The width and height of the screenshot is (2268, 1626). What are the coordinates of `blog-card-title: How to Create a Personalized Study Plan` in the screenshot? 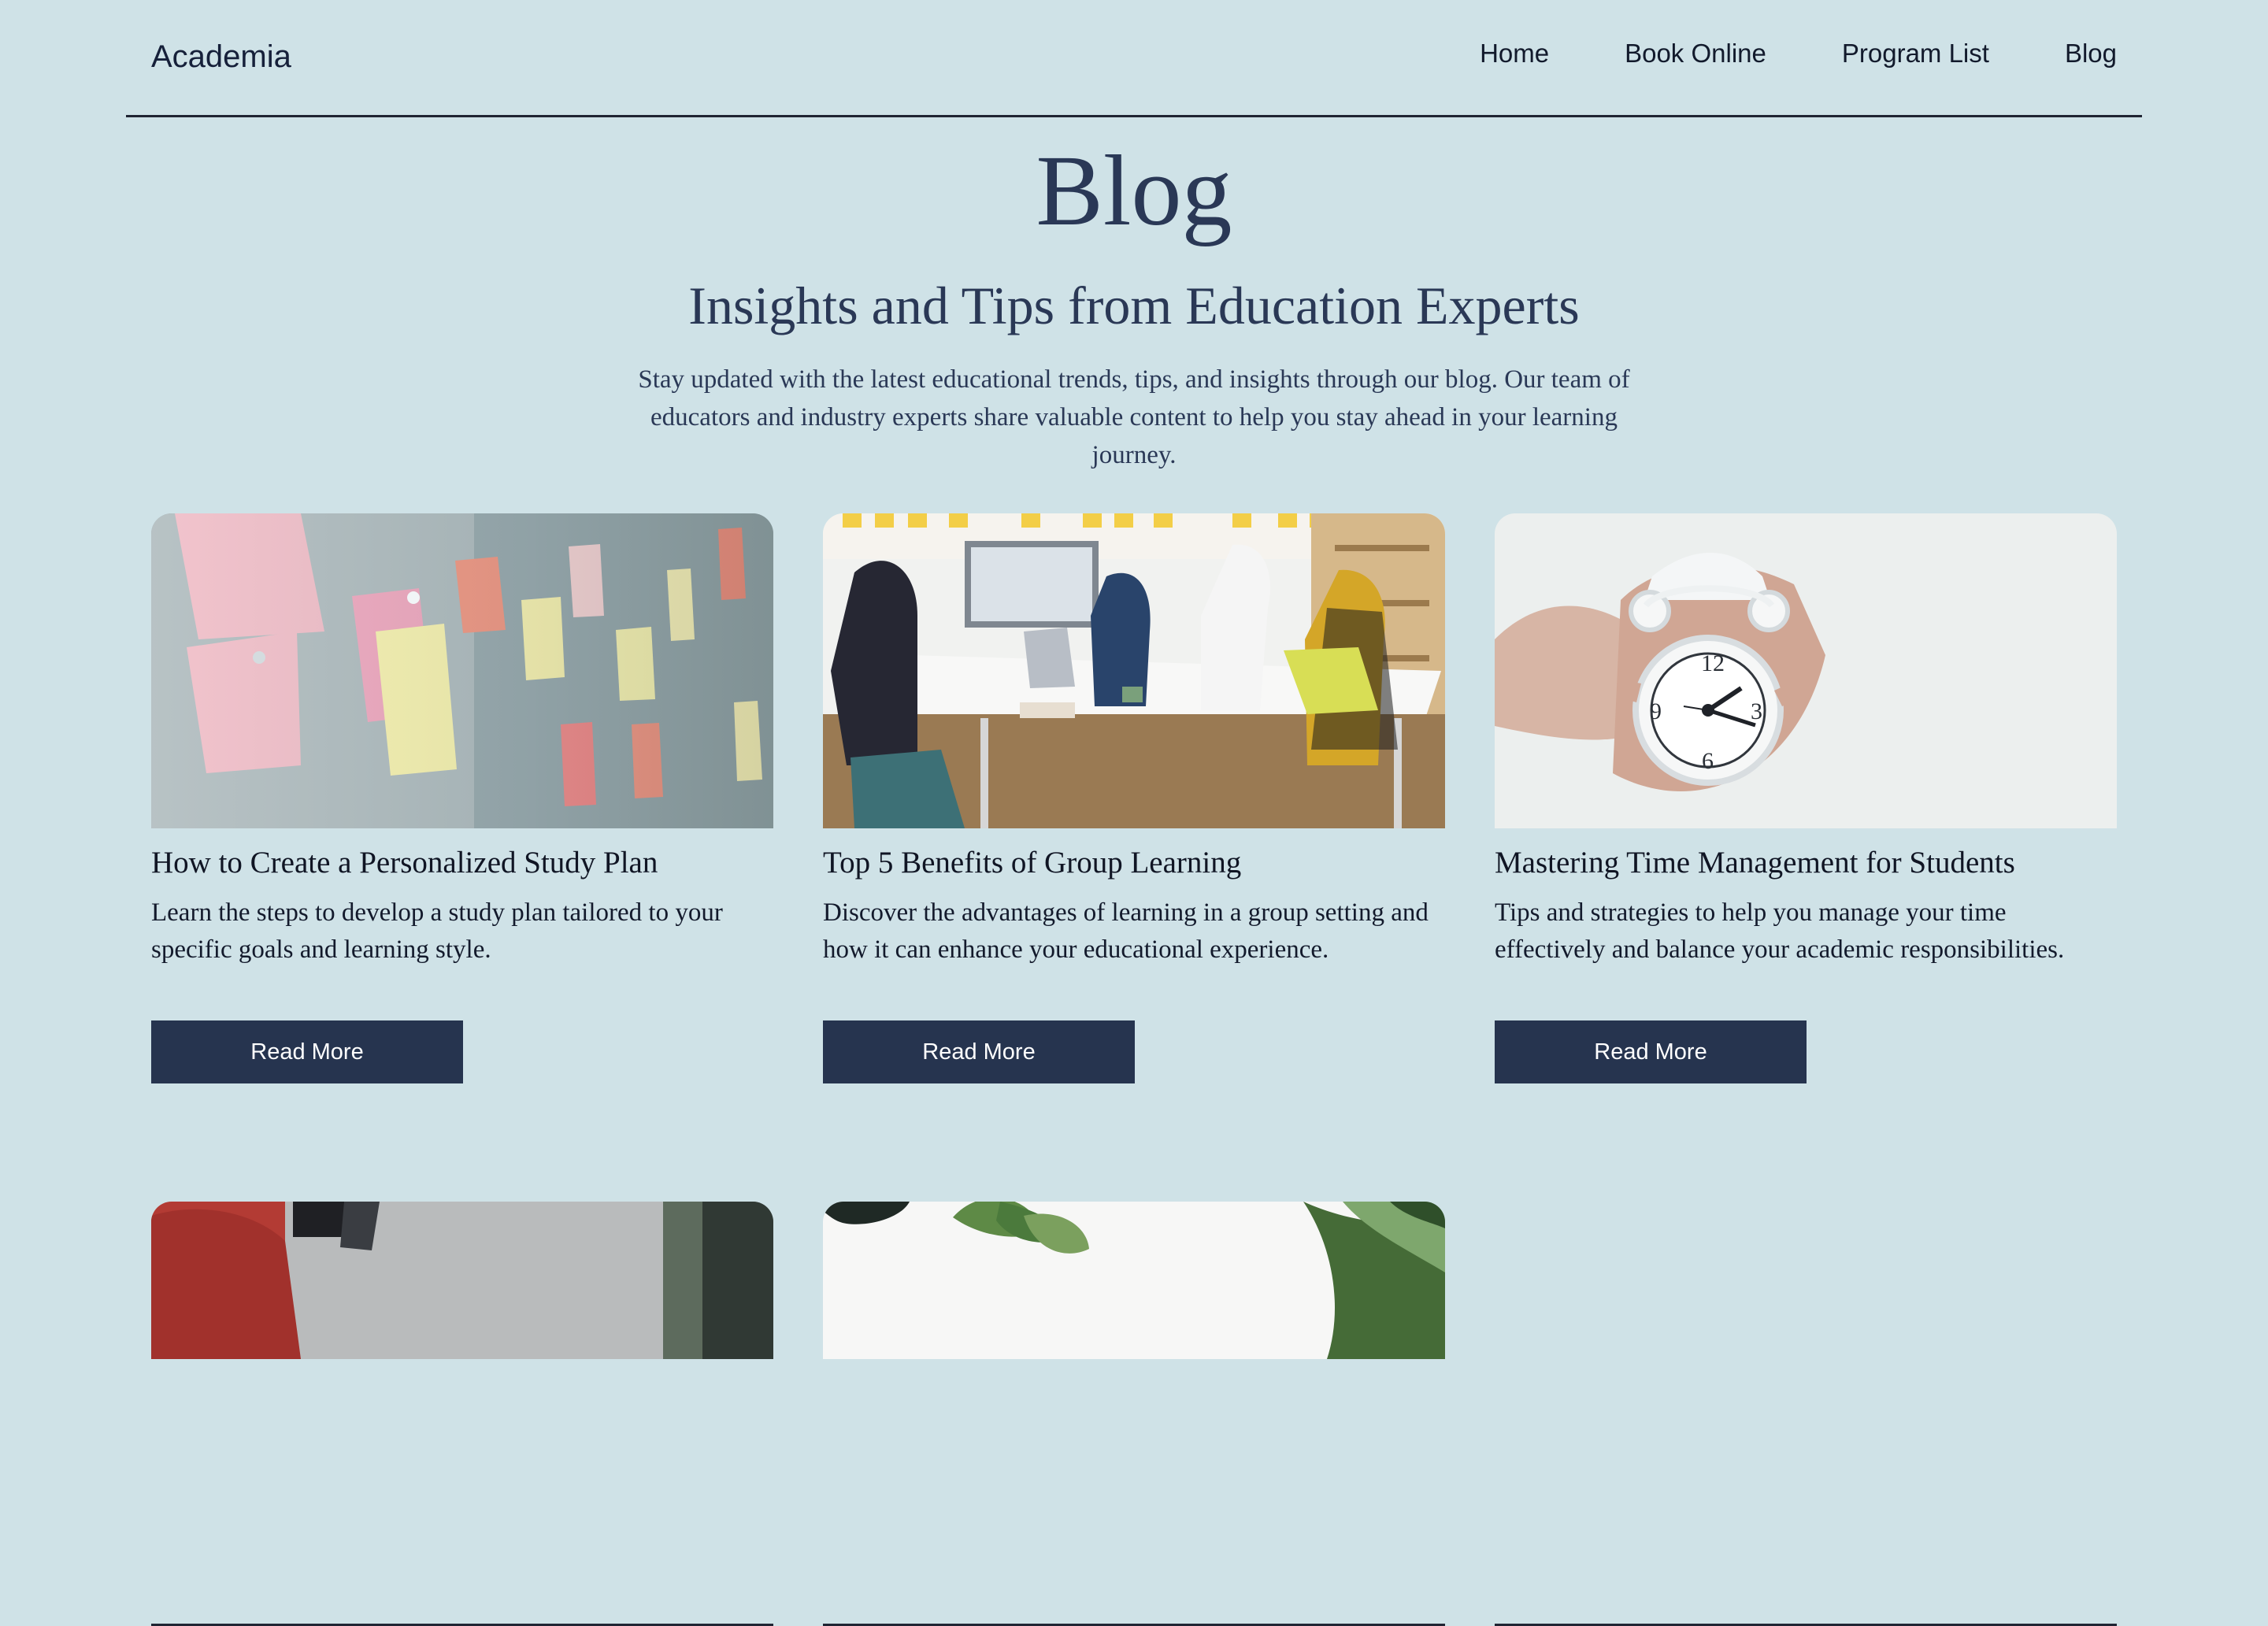 It's located at (462, 863).